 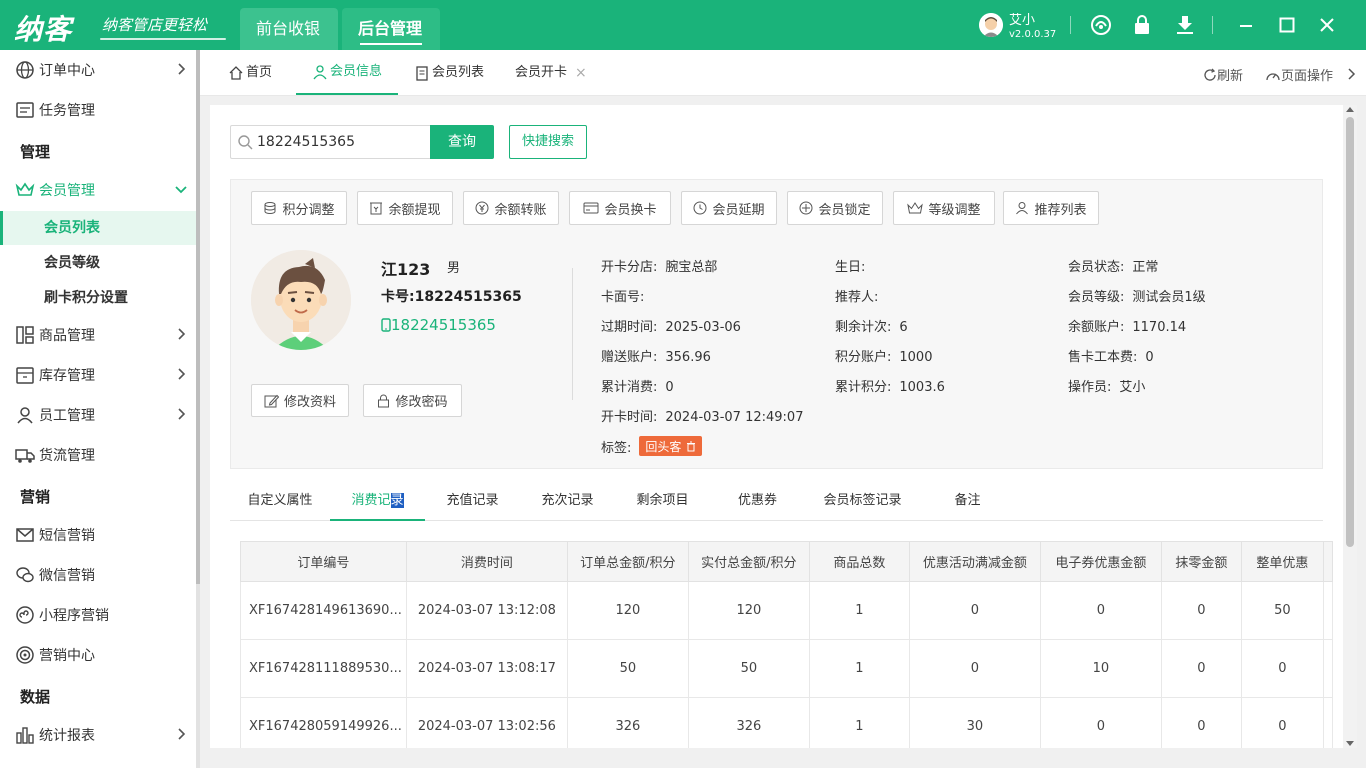 What do you see at coordinates (967, 503) in the screenshot?
I see `tab-notes: 备注` at bounding box center [967, 503].